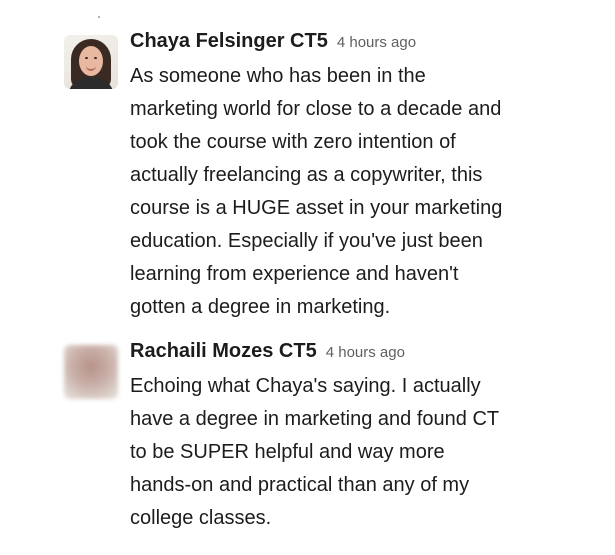  I want to click on message-line: have a degree in marketing and found CT, so click(315, 419).